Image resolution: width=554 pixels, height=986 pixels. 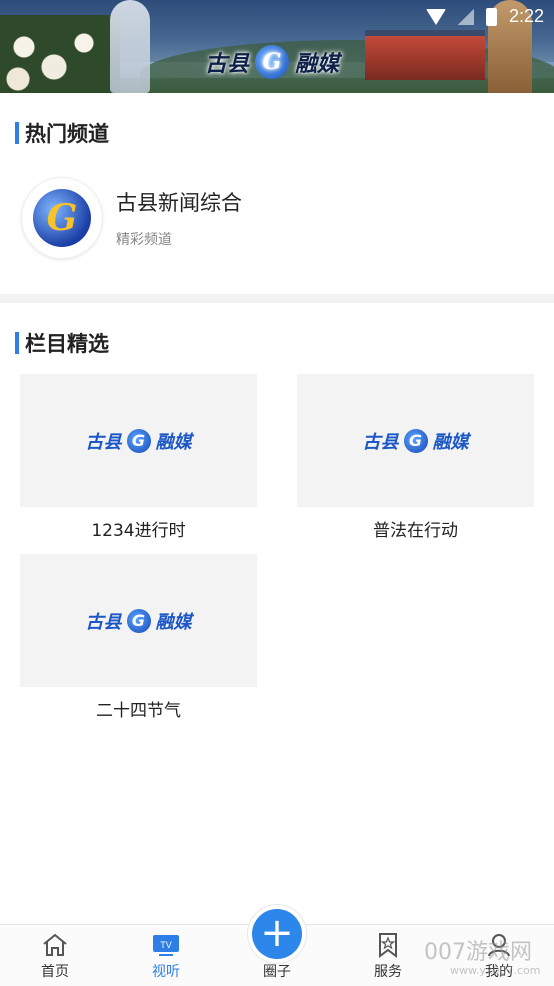 I want to click on nav-circle: 圈子, so click(x=277, y=970).